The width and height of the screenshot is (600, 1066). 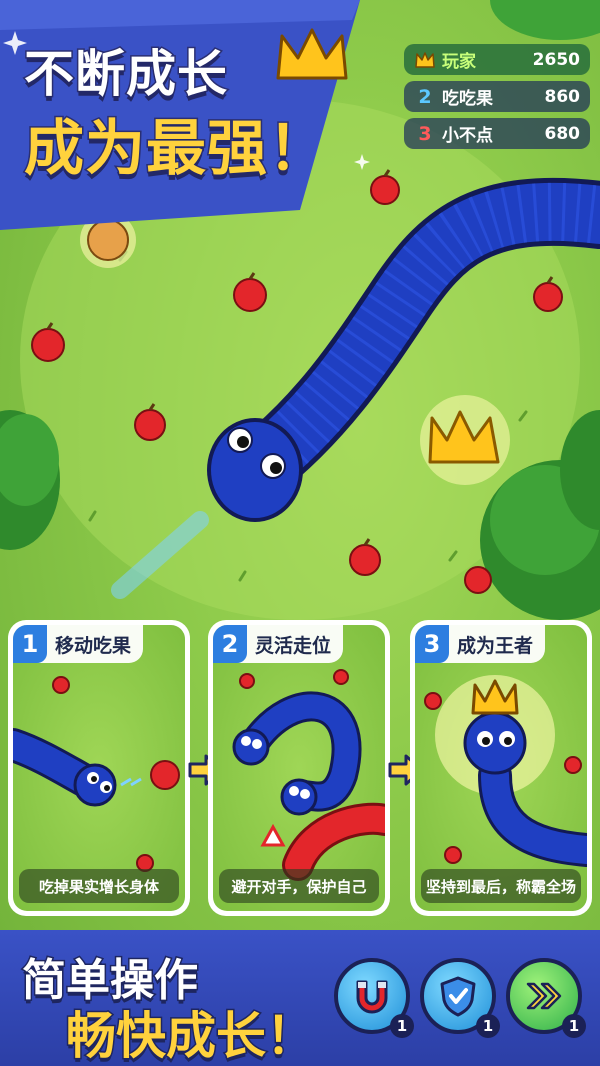 I want to click on title-line-2: 成为最强！, so click(x=176, y=149).